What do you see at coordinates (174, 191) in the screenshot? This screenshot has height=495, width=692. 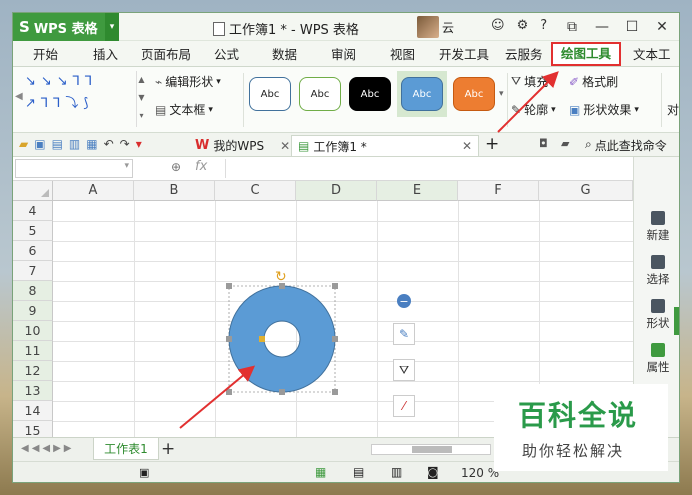 I see `column-header: B` at bounding box center [174, 191].